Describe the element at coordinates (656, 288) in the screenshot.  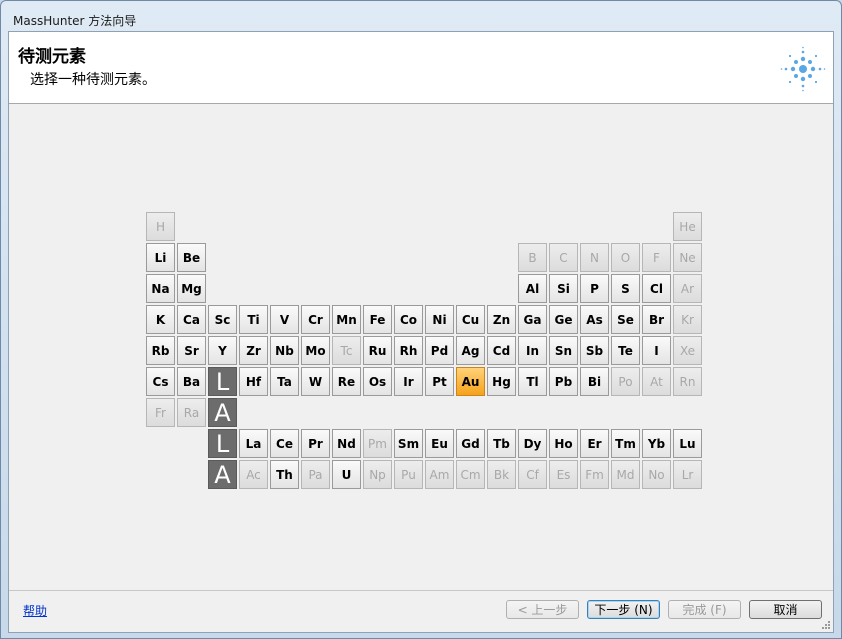
I see `element-cl: Cl` at that location.